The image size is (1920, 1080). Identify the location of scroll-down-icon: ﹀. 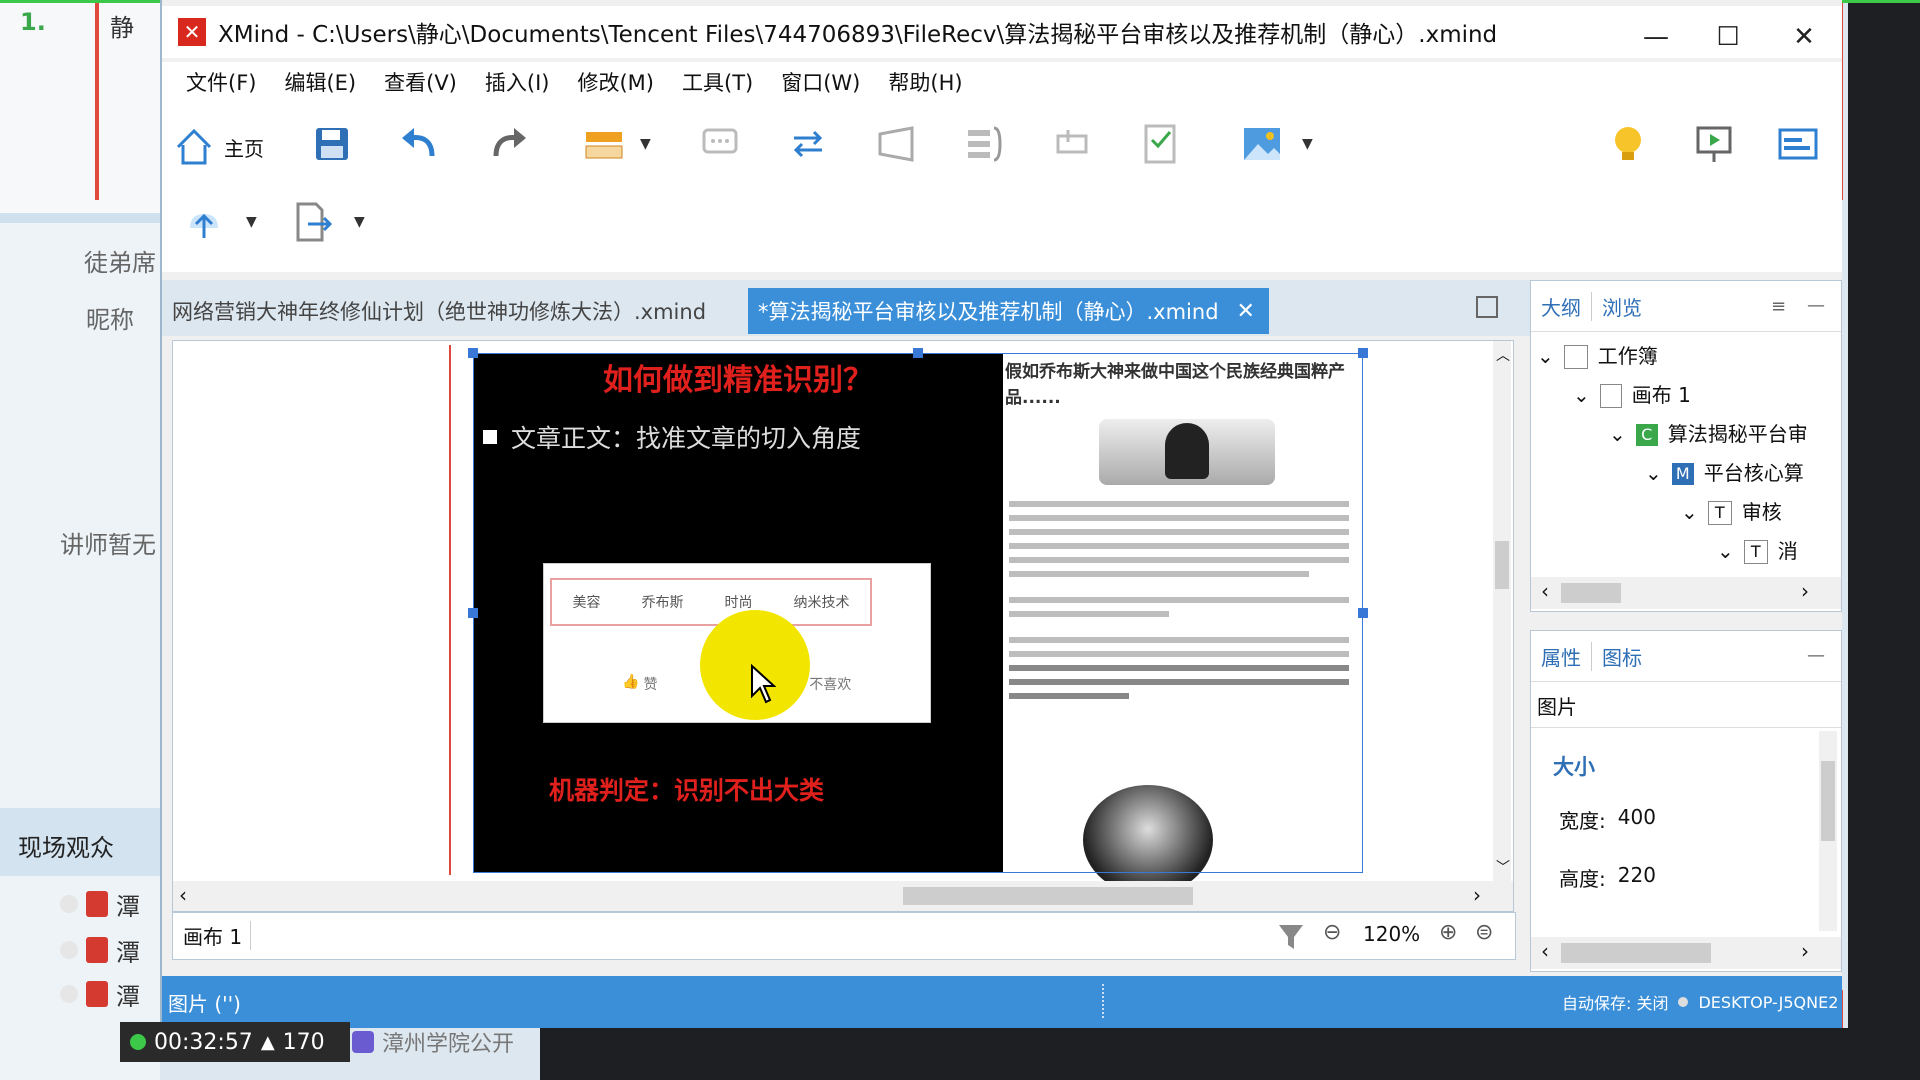
(1503, 867).